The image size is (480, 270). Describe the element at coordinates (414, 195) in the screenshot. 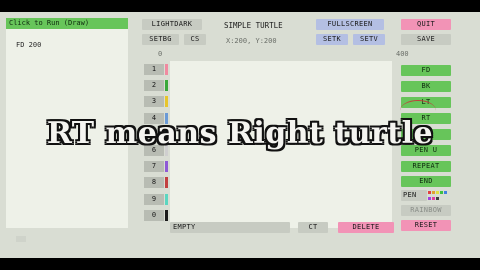

I see `pen-color-button: PEN` at that location.